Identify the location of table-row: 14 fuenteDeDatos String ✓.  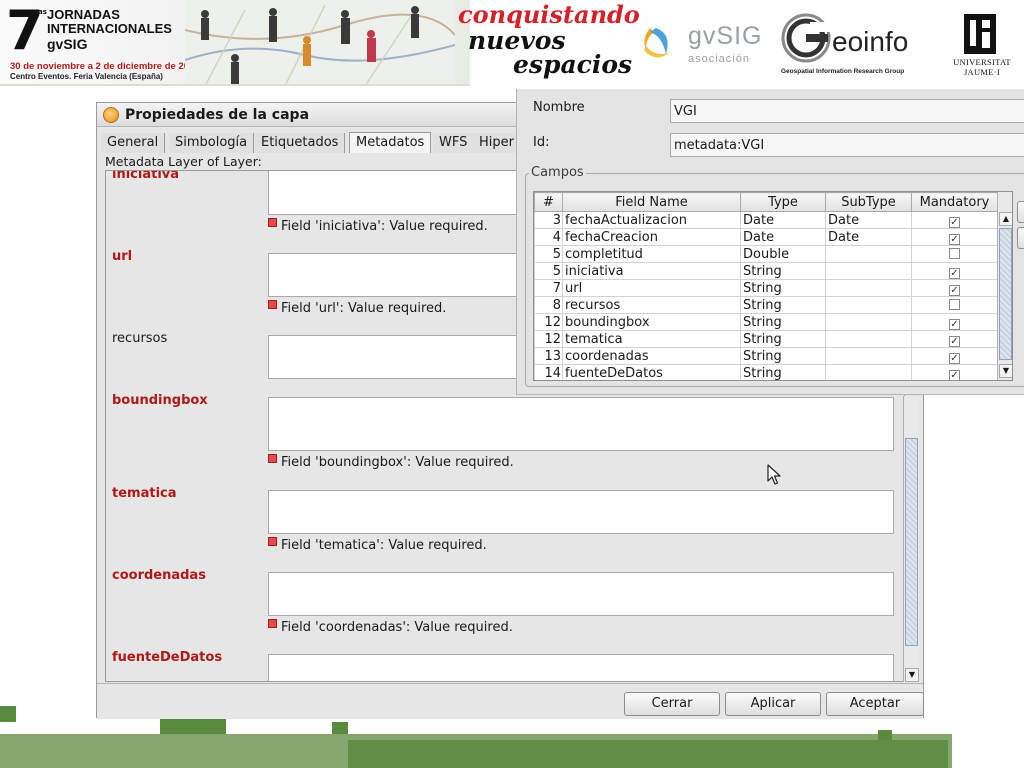
(766, 372).